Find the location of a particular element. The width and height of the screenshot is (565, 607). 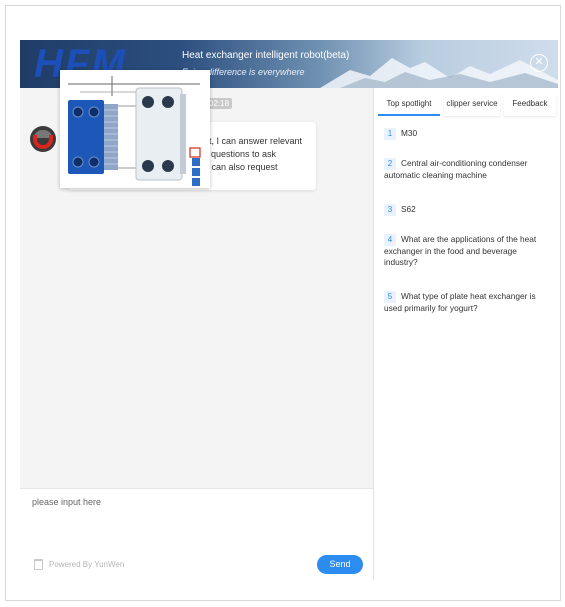

powered-by: Powered By YunWen is located at coordinates (79, 564).